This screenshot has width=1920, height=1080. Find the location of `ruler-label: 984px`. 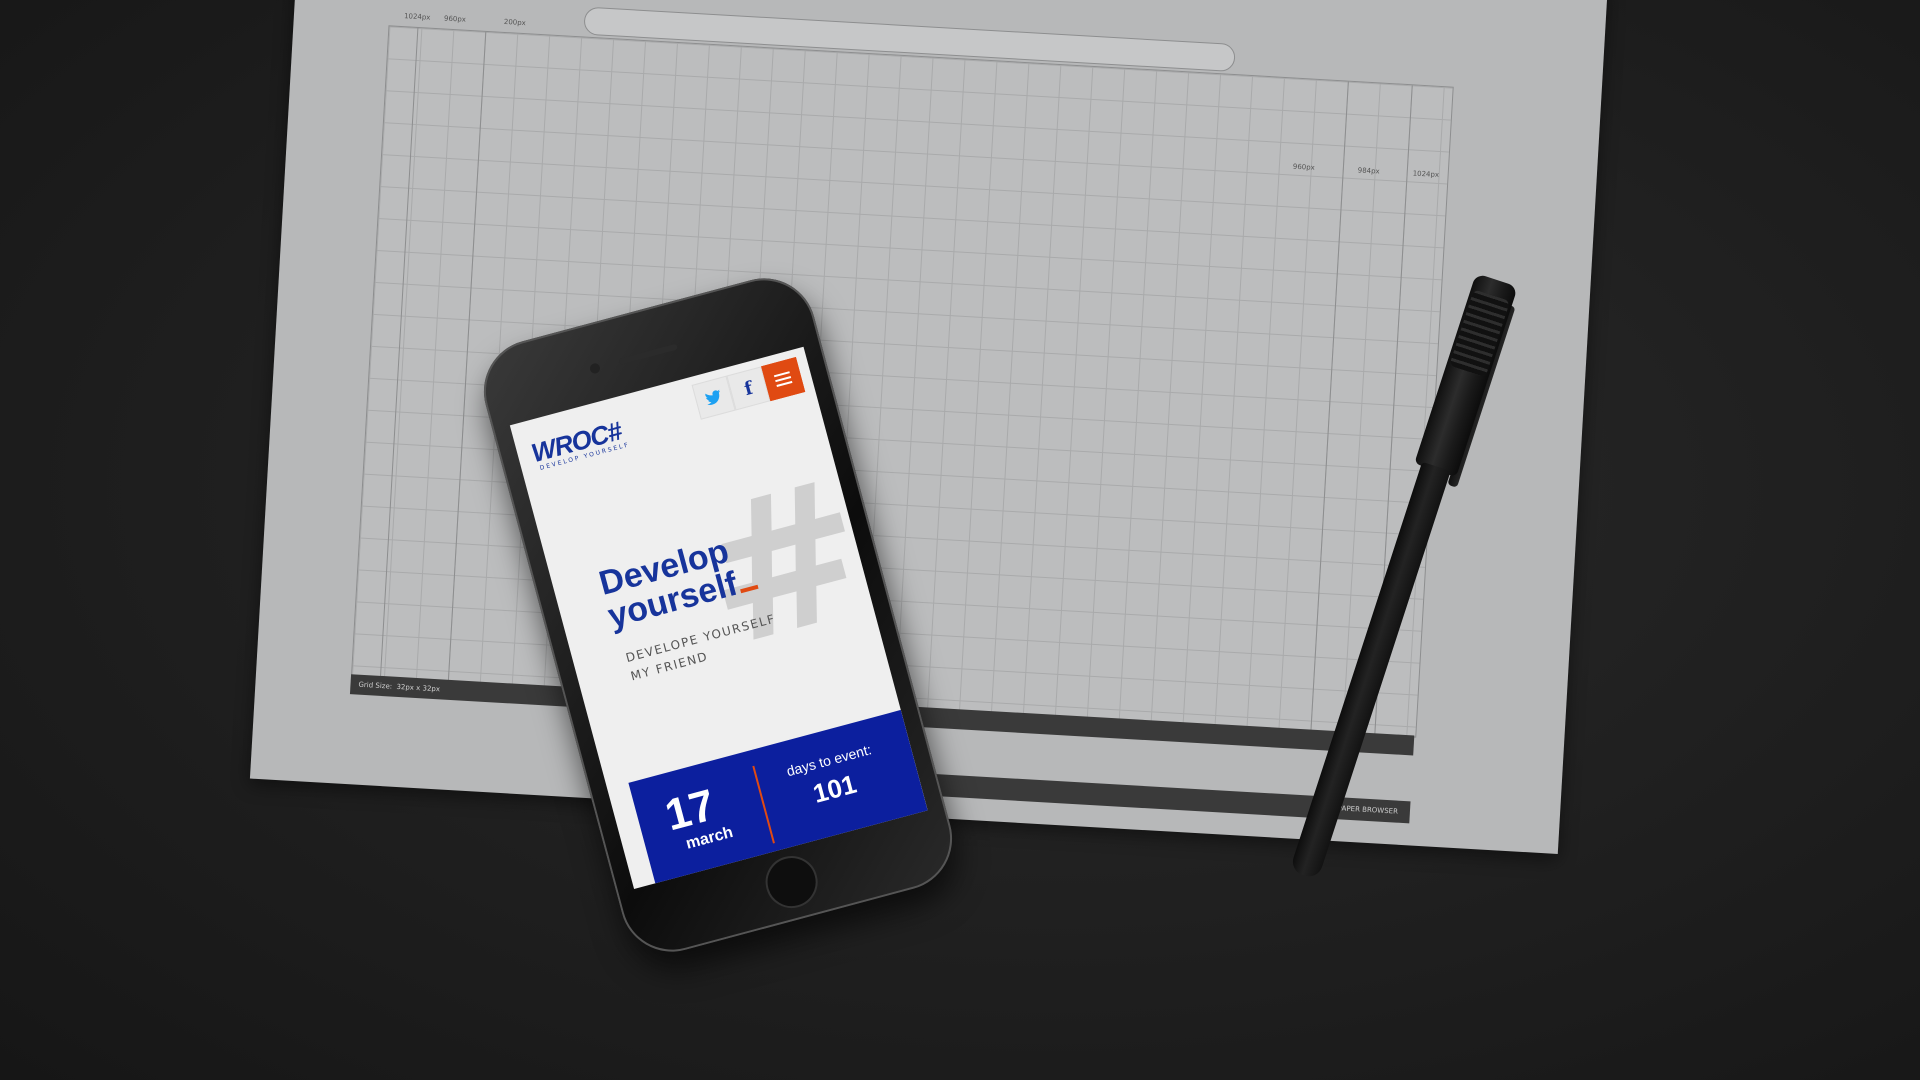

ruler-label: 984px is located at coordinates (1368, 171).